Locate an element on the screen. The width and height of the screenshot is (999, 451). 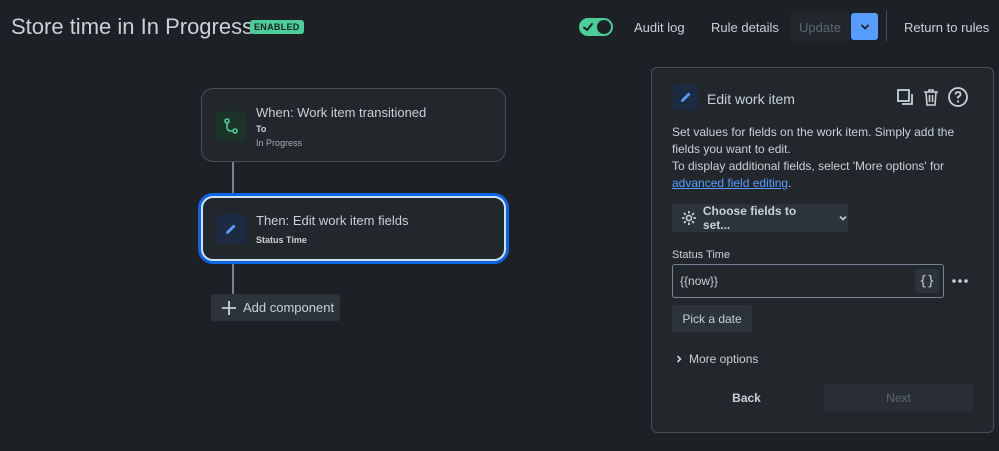
help-button is located at coordinates (958, 97).